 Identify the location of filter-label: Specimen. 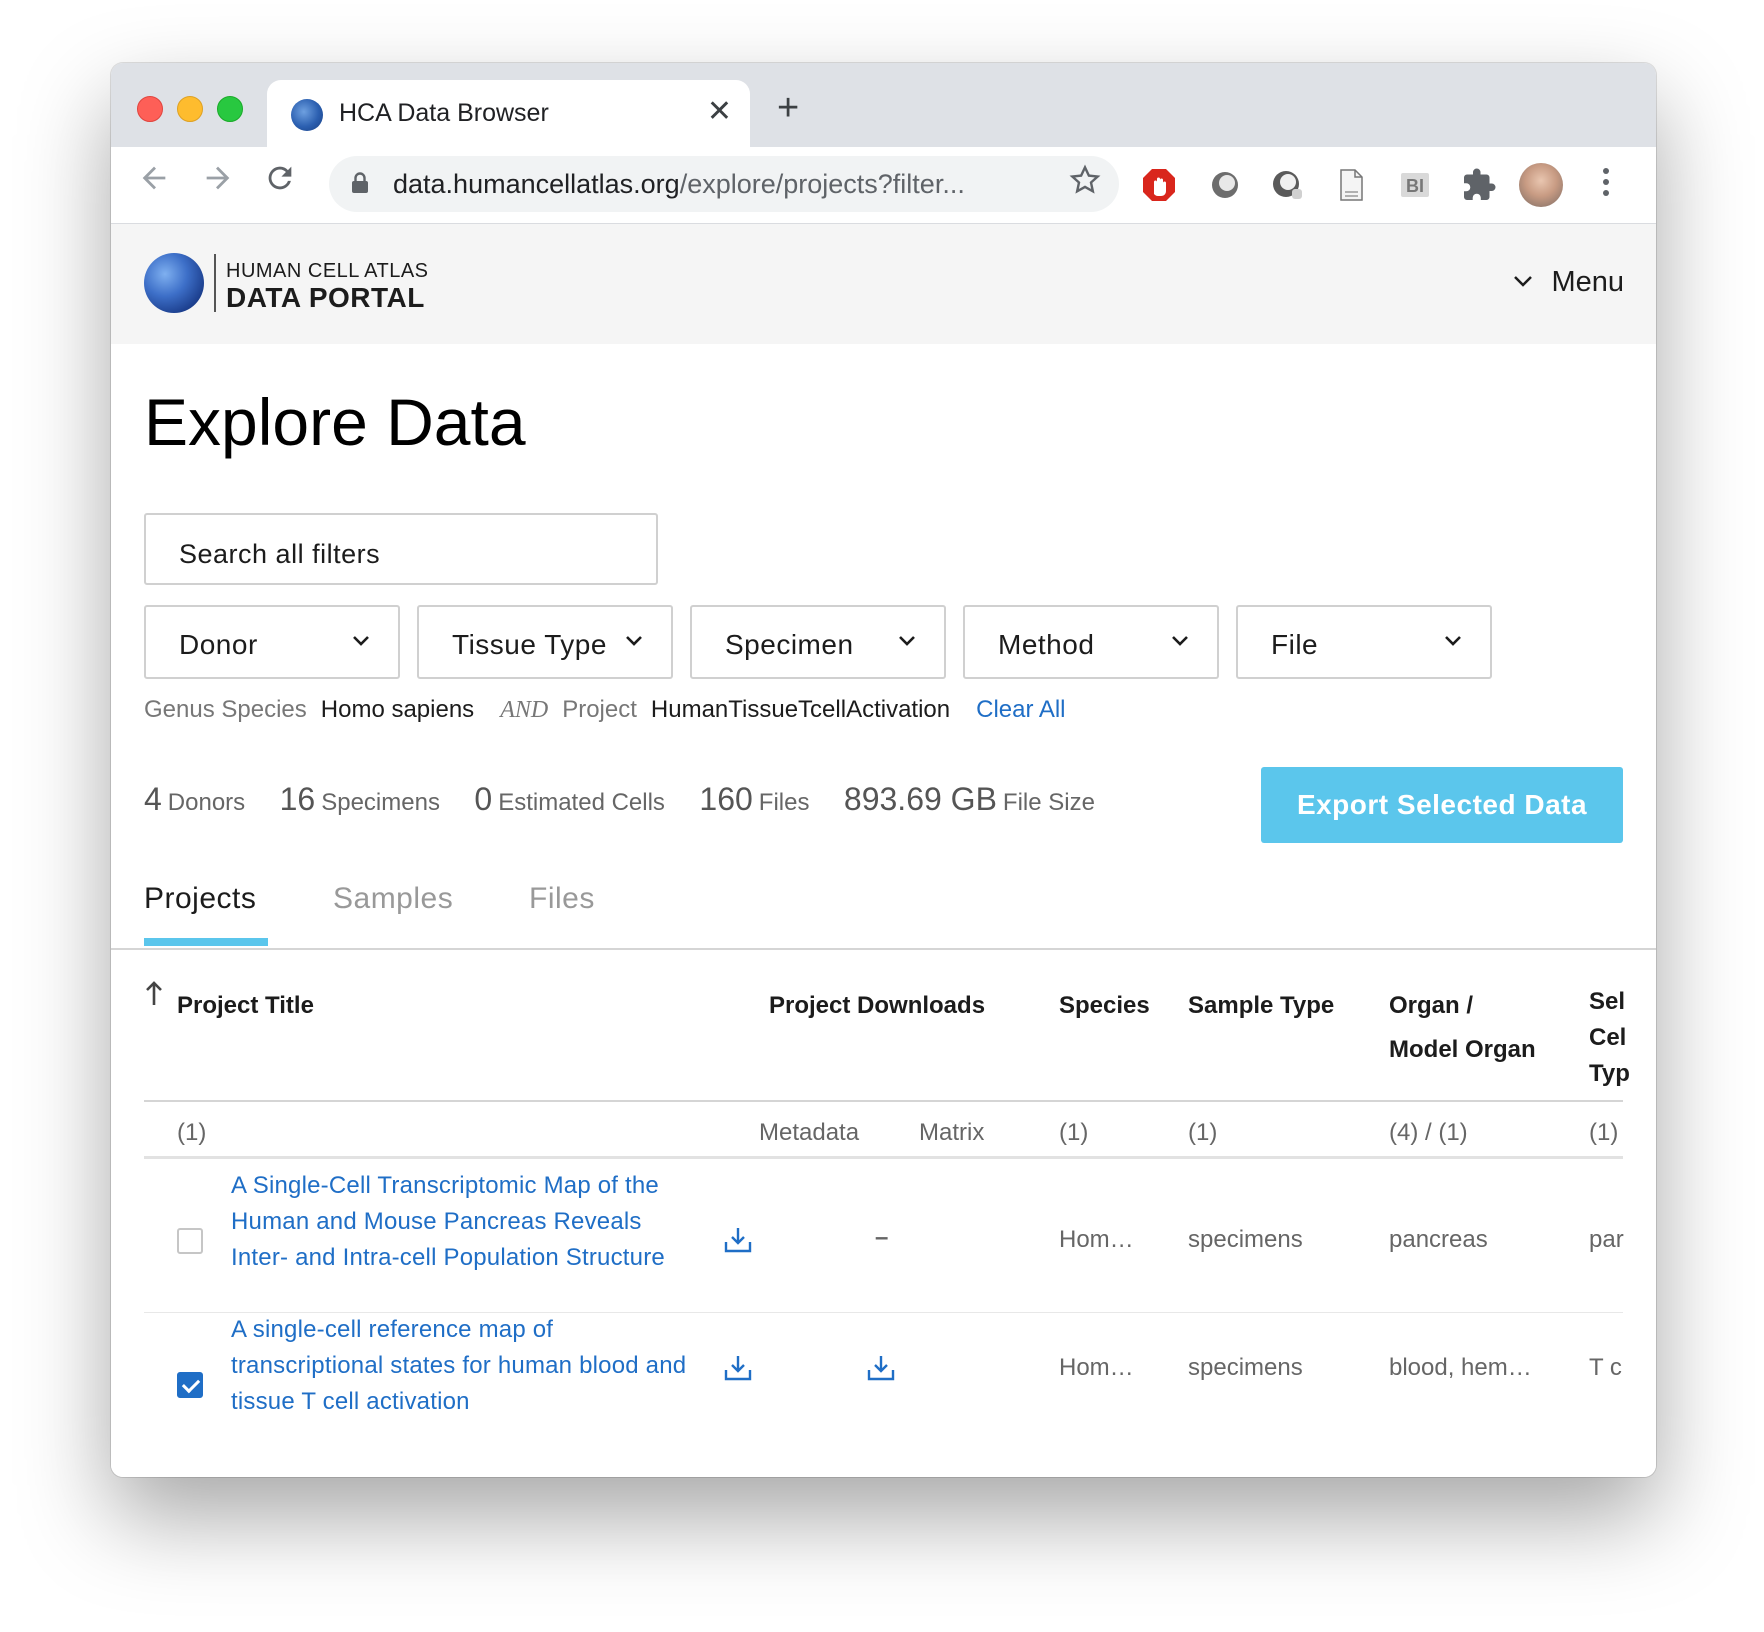
(789, 644).